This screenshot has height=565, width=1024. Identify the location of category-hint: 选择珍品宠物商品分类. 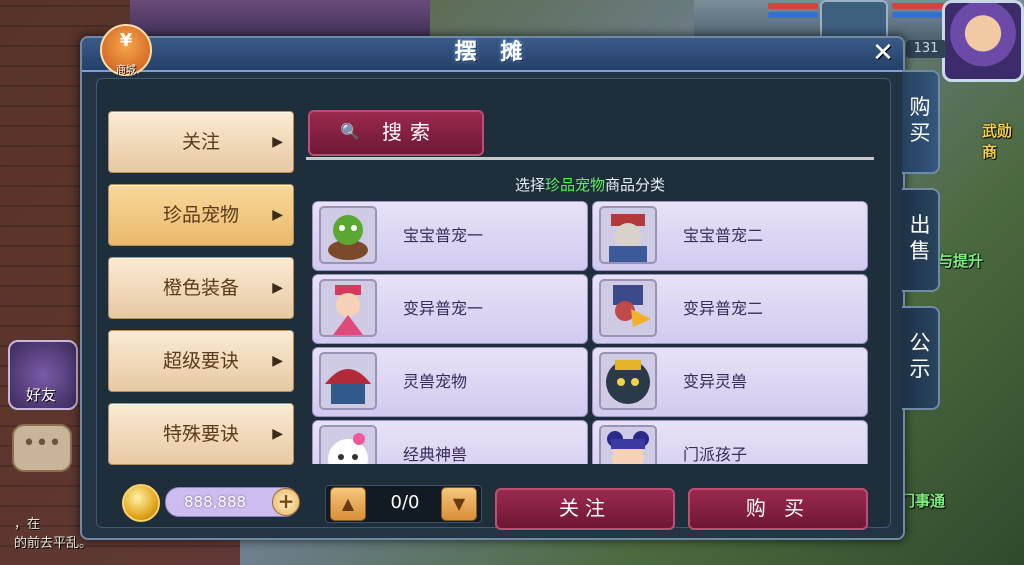
(590, 184).